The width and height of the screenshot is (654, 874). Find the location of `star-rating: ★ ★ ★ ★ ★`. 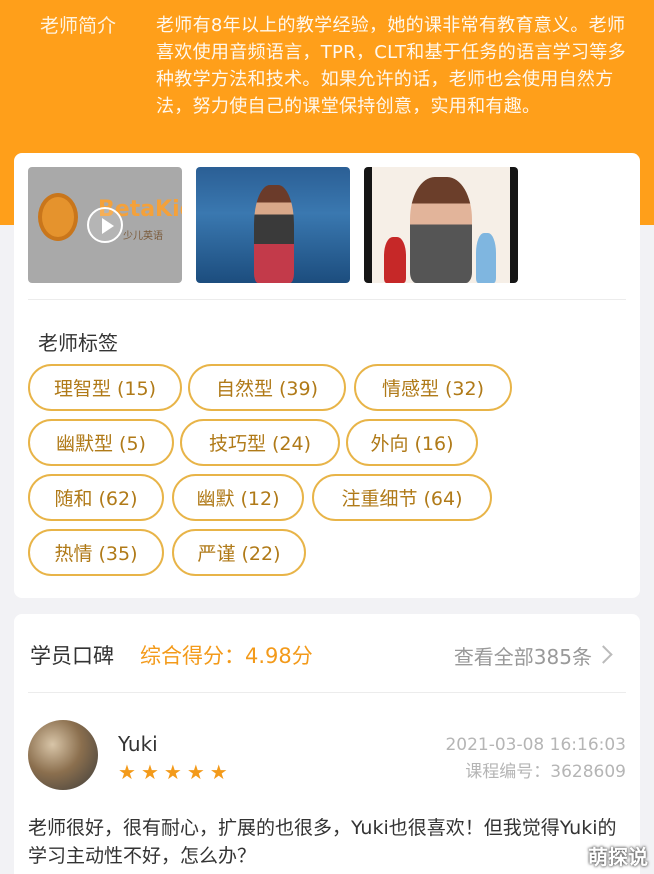

star-rating: ★ ★ ★ ★ ★ is located at coordinates (173, 772).